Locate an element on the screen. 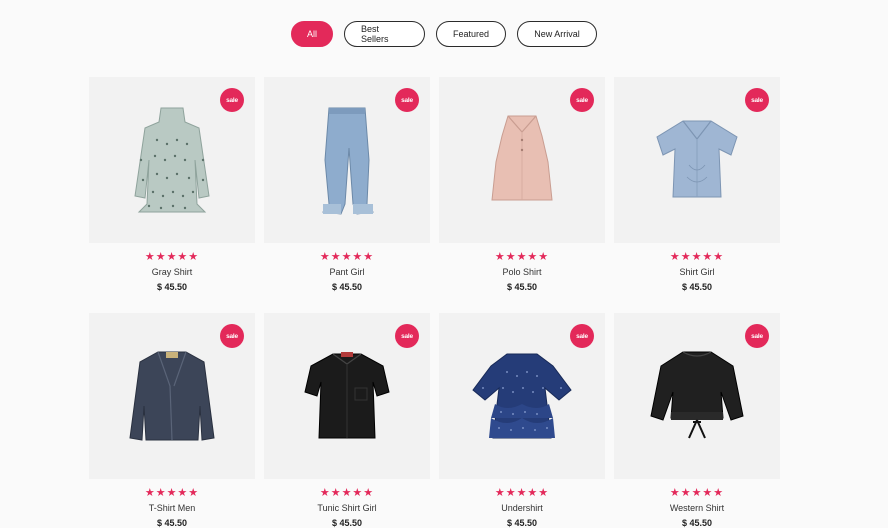  product-card: sale ★★★★★ Pant Girl $ 45.50 is located at coordinates (347, 193).